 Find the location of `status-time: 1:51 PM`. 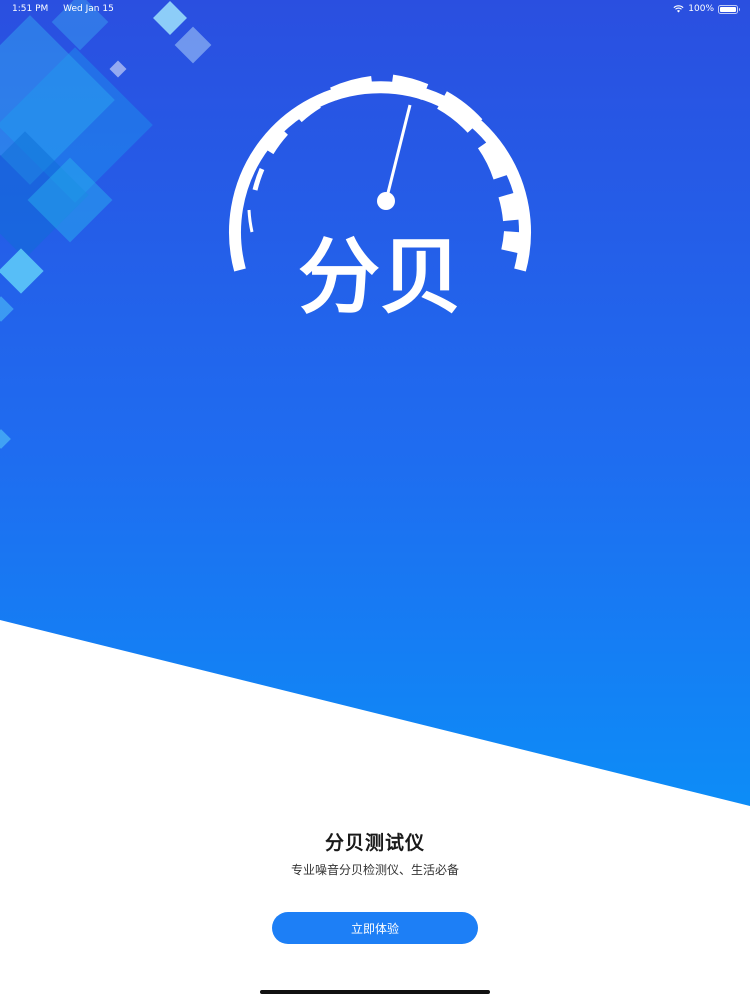

status-time: 1:51 PM is located at coordinates (30, 9).